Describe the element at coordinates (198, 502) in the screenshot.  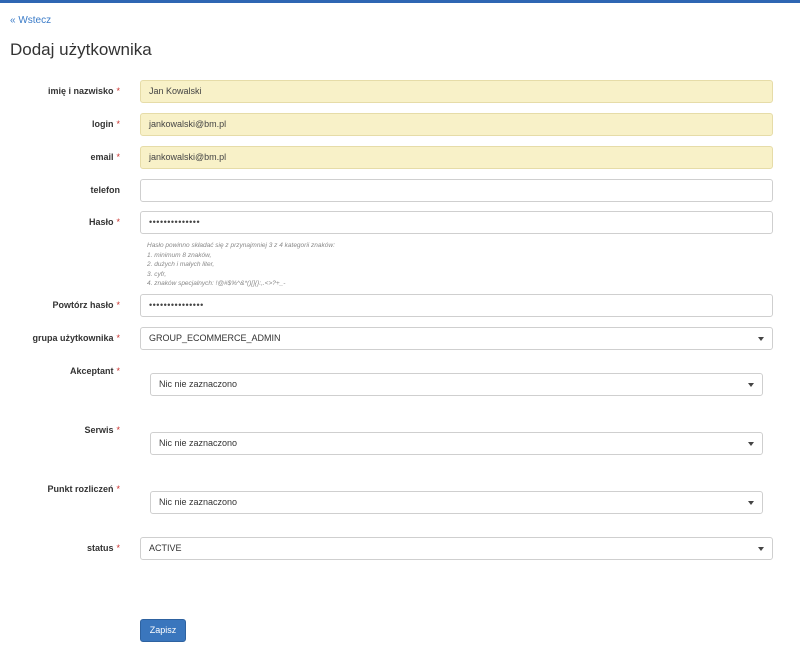
I see `settlement-point-value: Nic nie zaznaczono` at that location.